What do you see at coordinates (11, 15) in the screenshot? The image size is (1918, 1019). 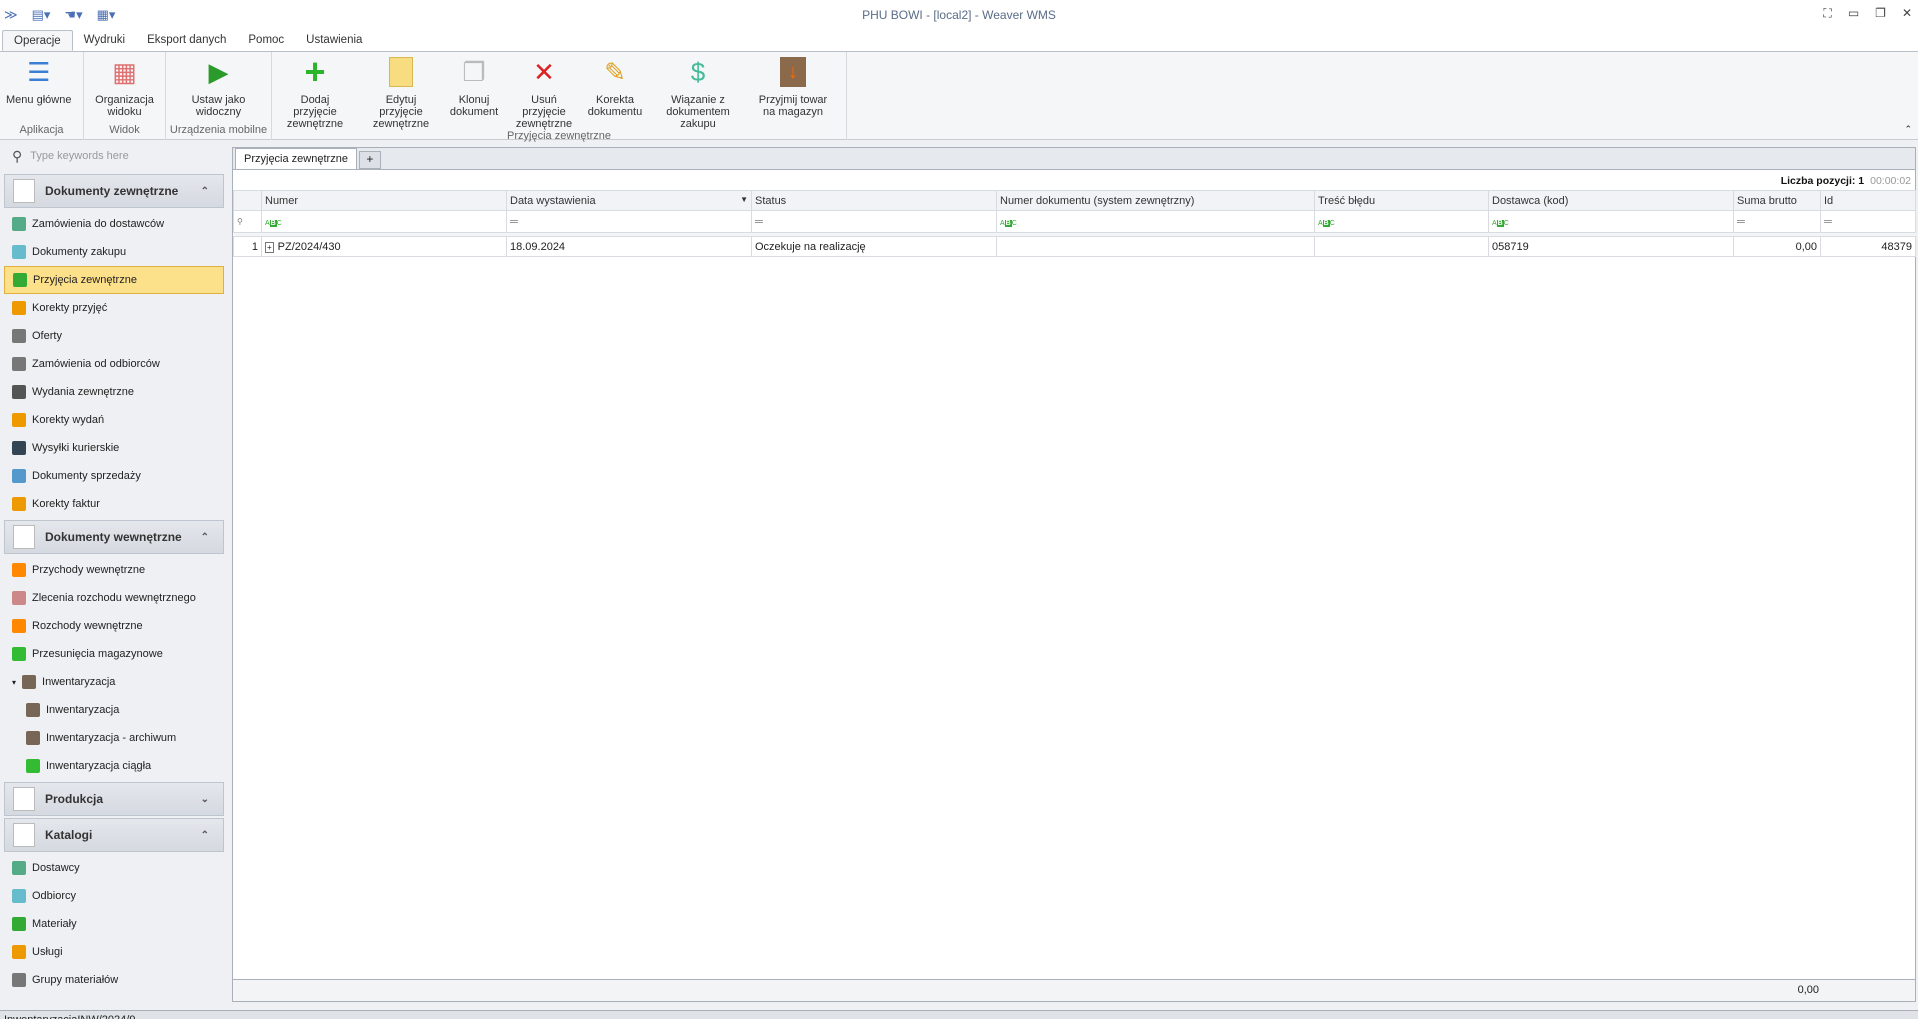 I see `app-menu-icon: ≫` at bounding box center [11, 15].